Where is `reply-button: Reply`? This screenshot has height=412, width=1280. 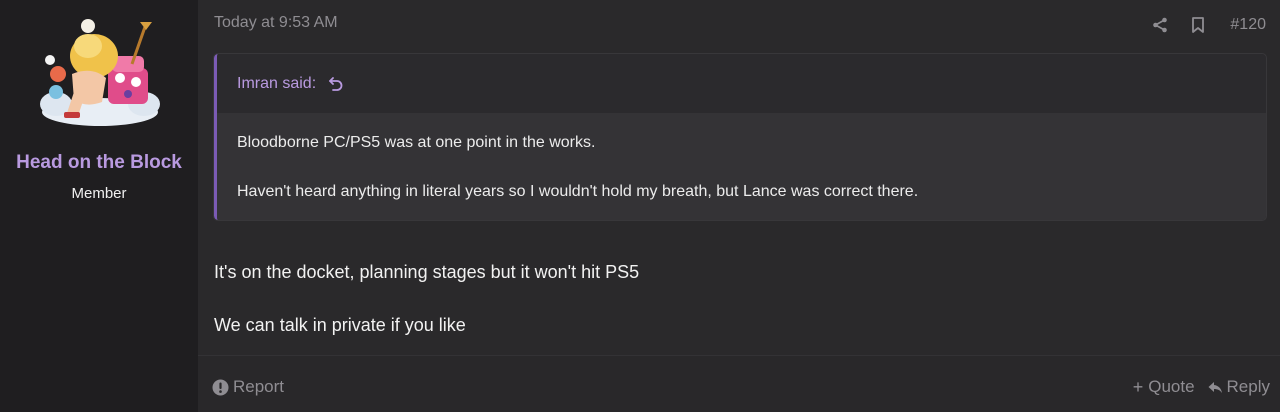 reply-button: Reply is located at coordinates (1238, 387).